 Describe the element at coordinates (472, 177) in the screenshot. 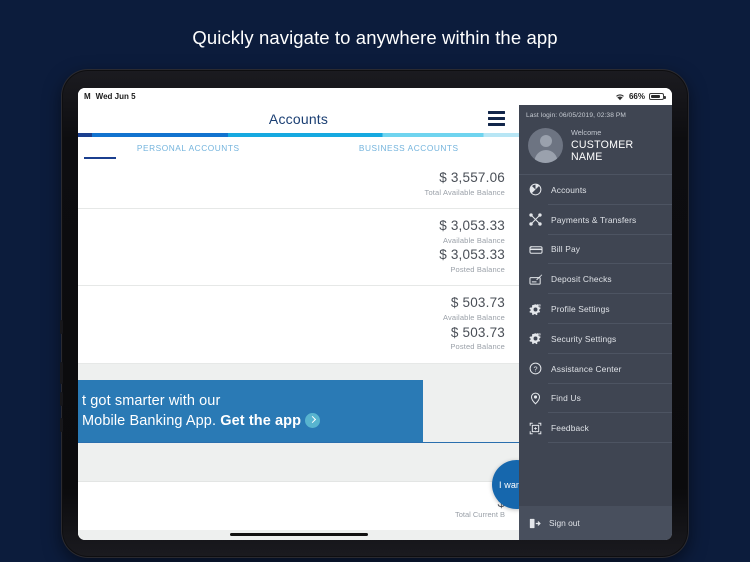

I see `total-available-amount: $ 3,557.06` at that location.